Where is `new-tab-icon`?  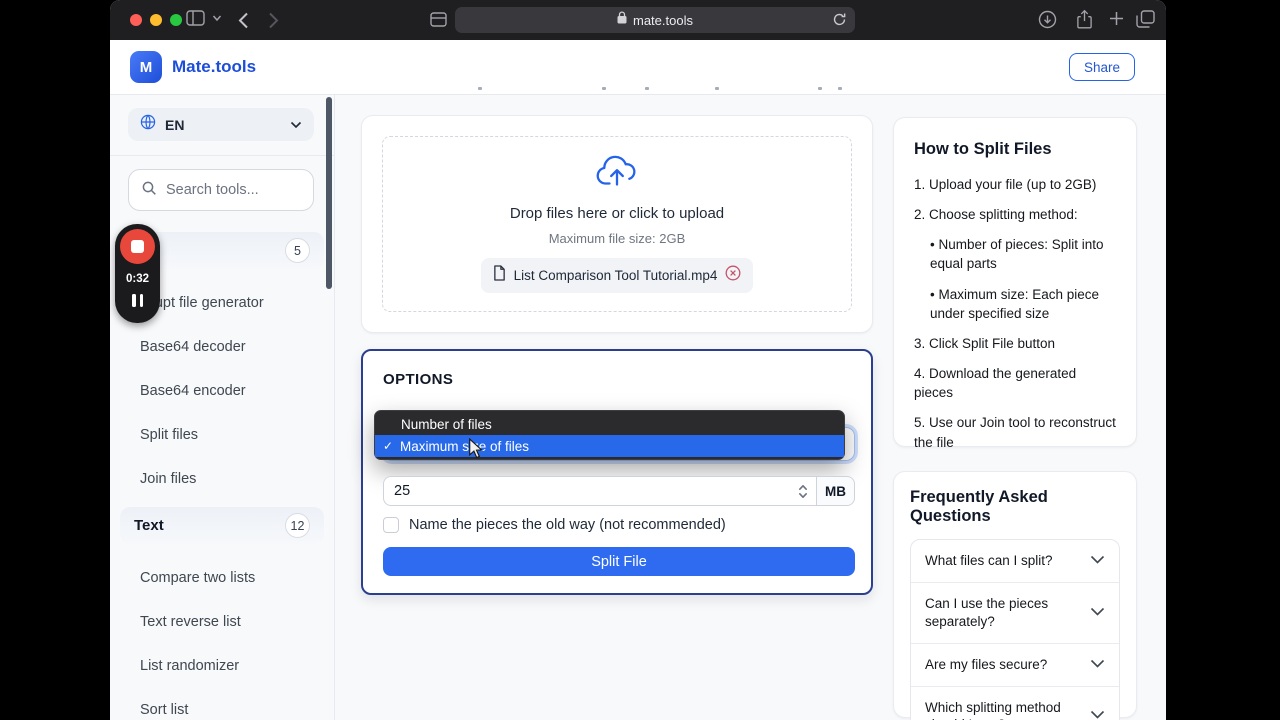 new-tab-icon is located at coordinates (1116, 18).